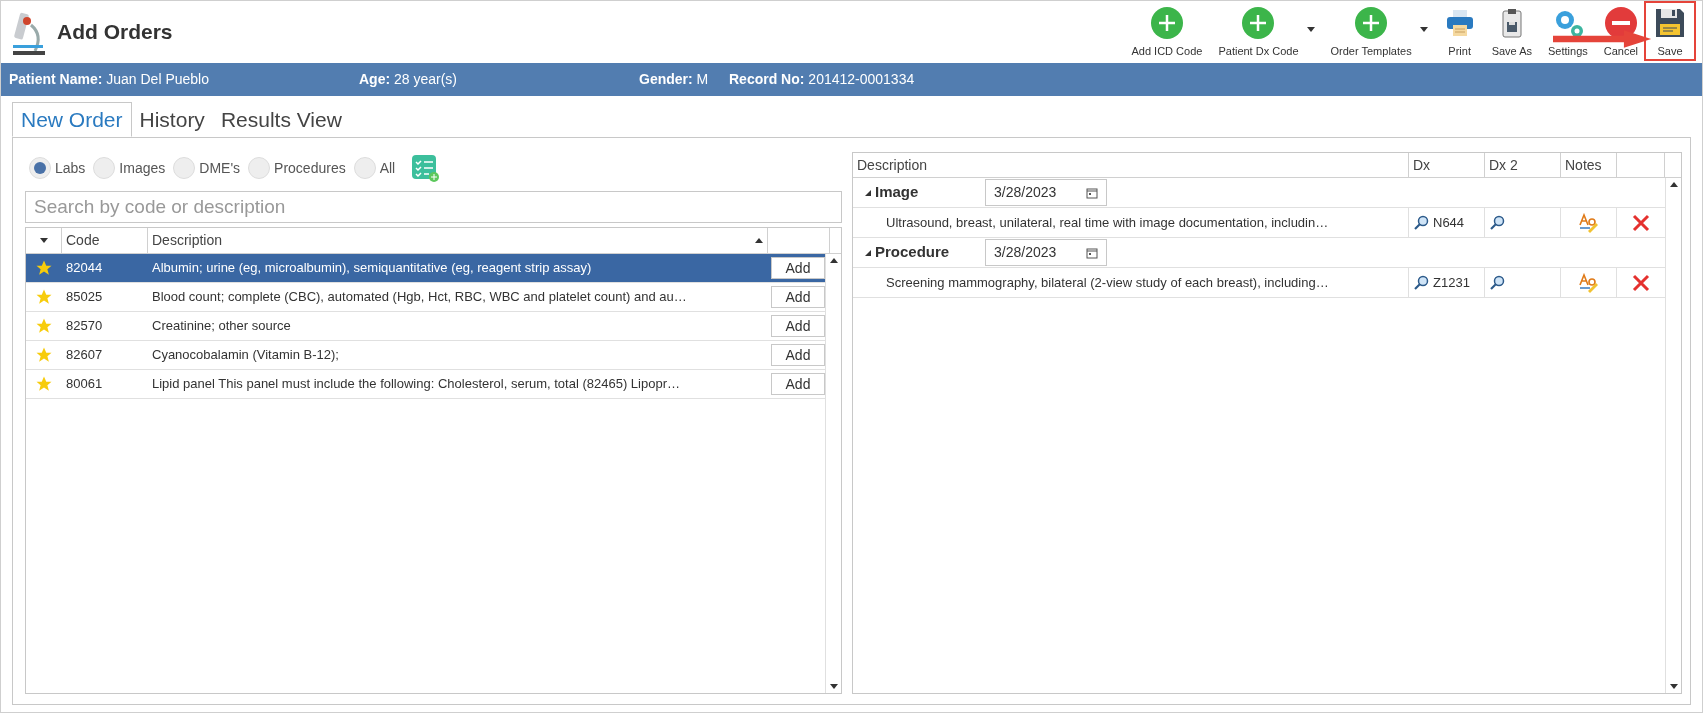  Describe the element at coordinates (84, 326) in the screenshot. I see `table-cell-text: 82570` at that location.